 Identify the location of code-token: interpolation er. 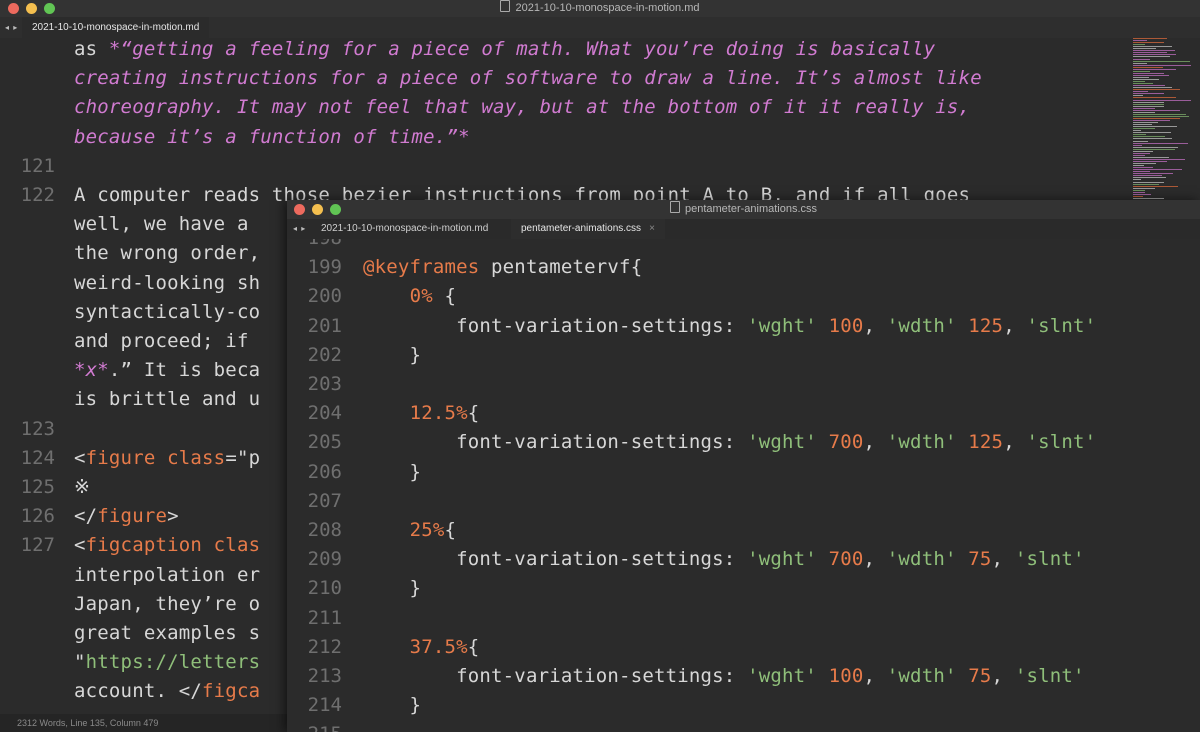
(167, 574).